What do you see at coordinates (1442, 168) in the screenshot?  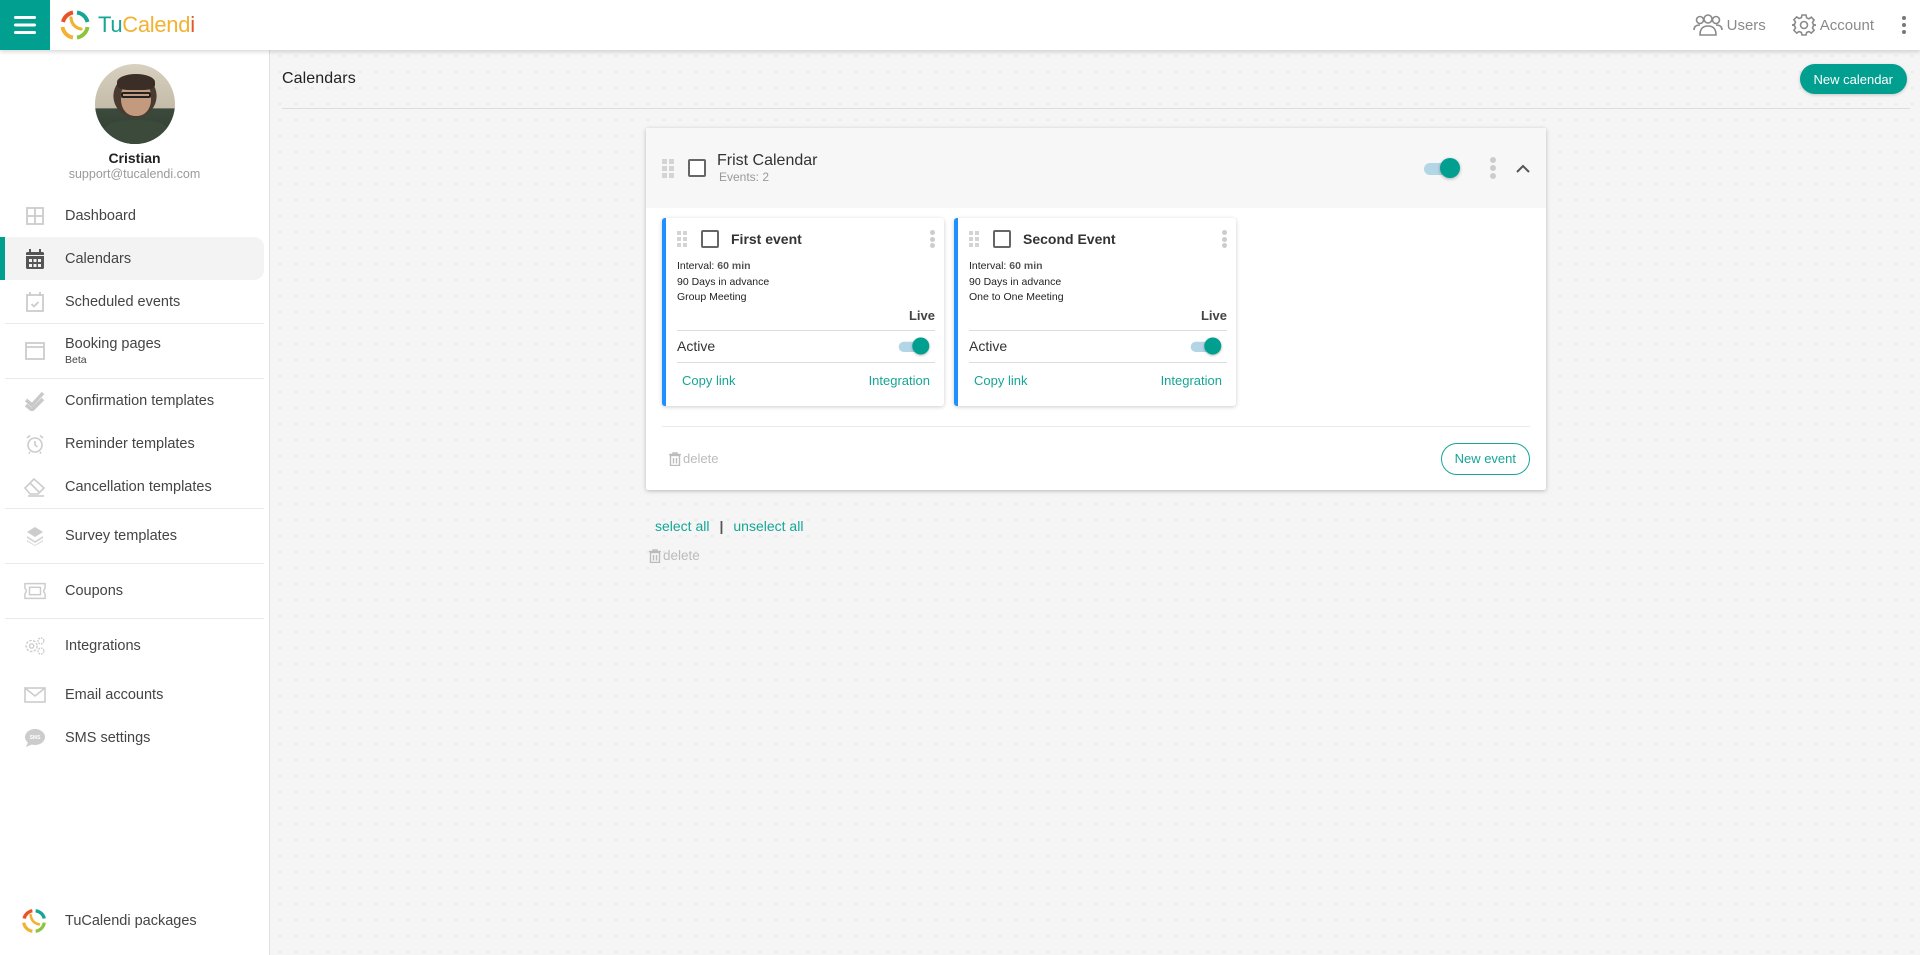 I see `calendar-enabled-toggle` at bounding box center [1442, 168].